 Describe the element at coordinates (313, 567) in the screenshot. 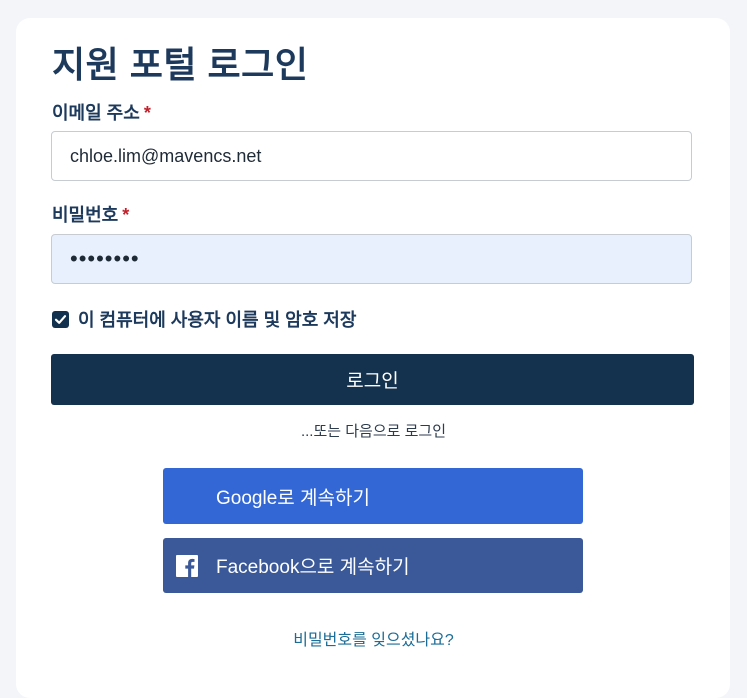

I see `facebook-login-label: Facebook으로 계속하기` at that location.